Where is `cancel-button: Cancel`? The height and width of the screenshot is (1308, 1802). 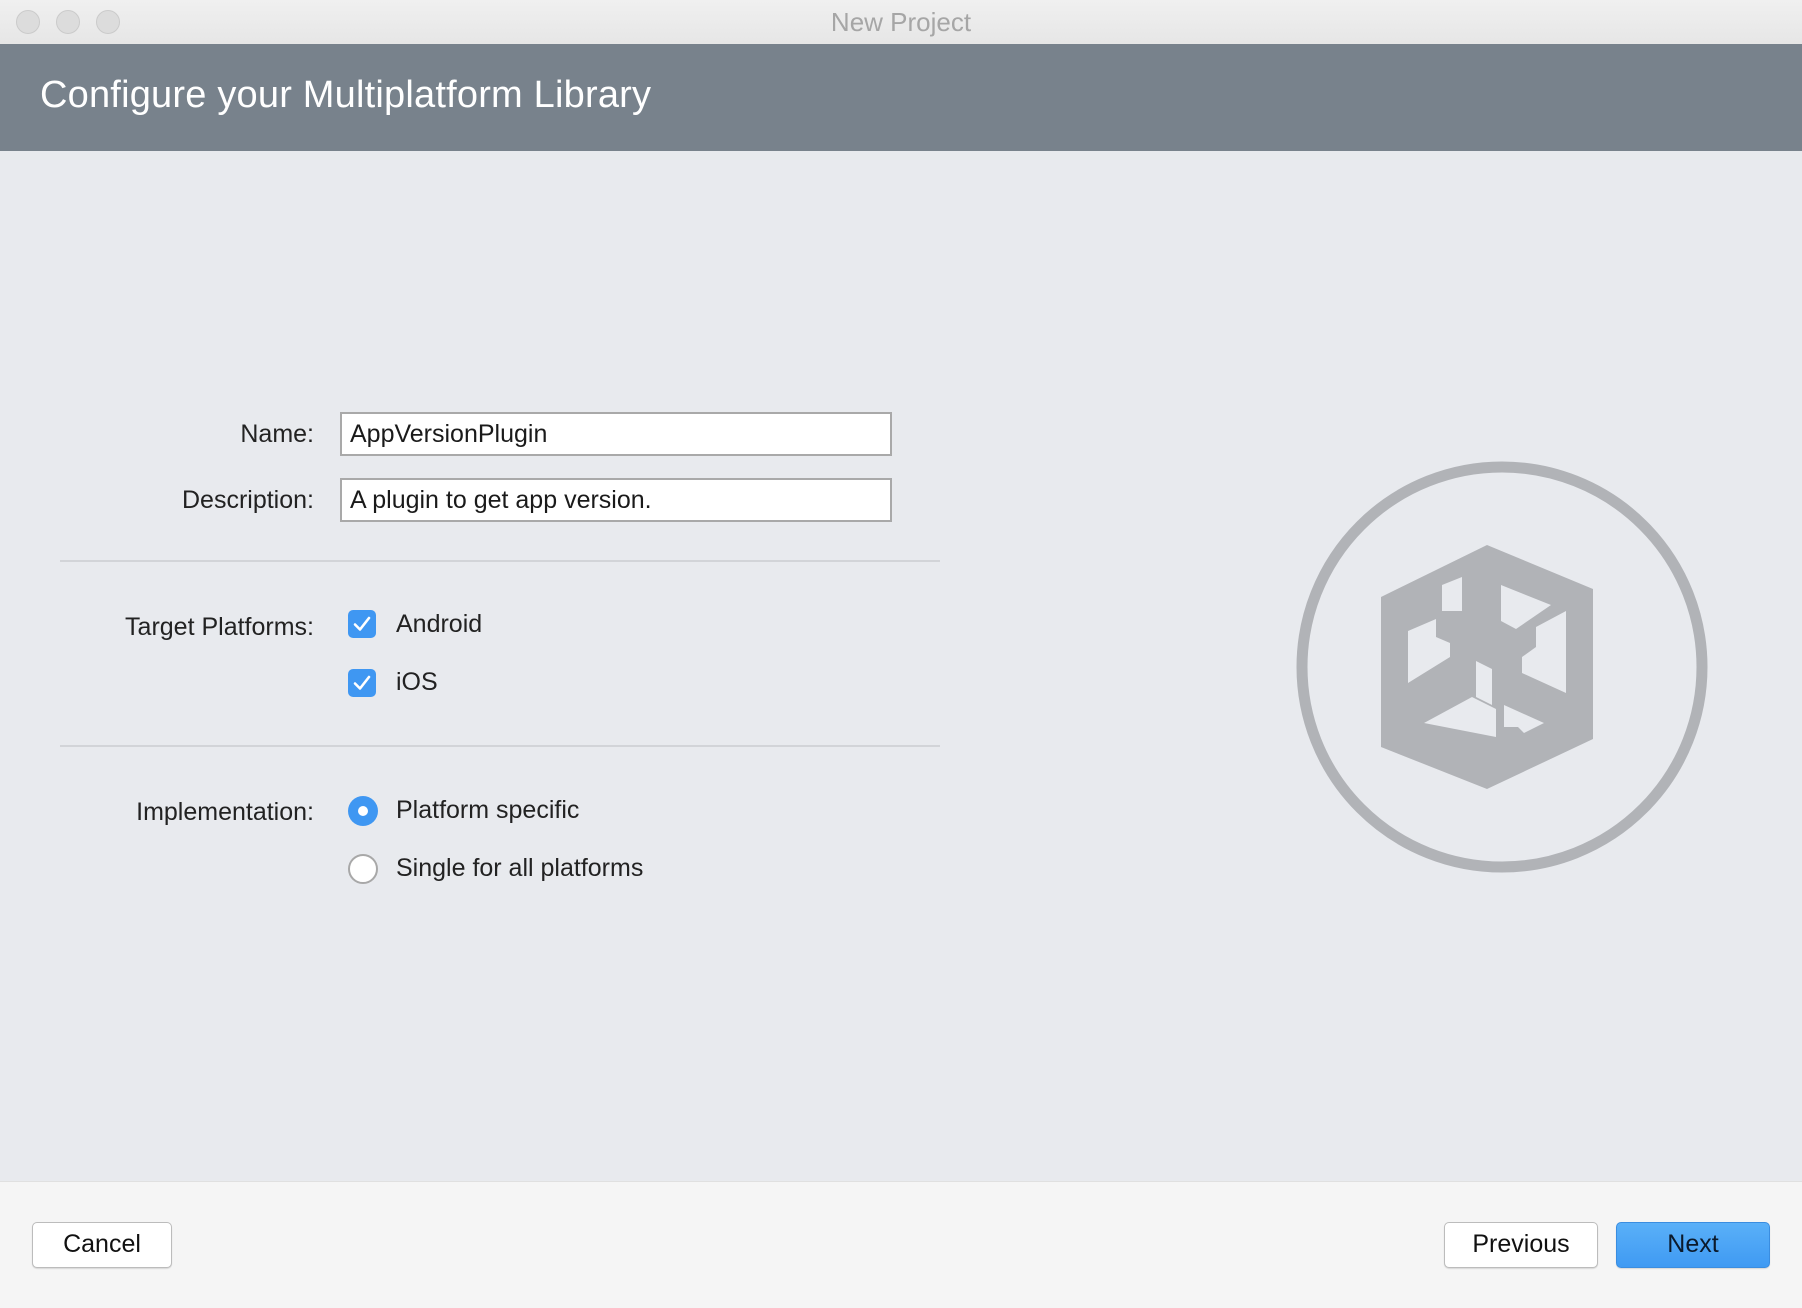 cancel-button: Cancel is located at coordinates (102, 1245).